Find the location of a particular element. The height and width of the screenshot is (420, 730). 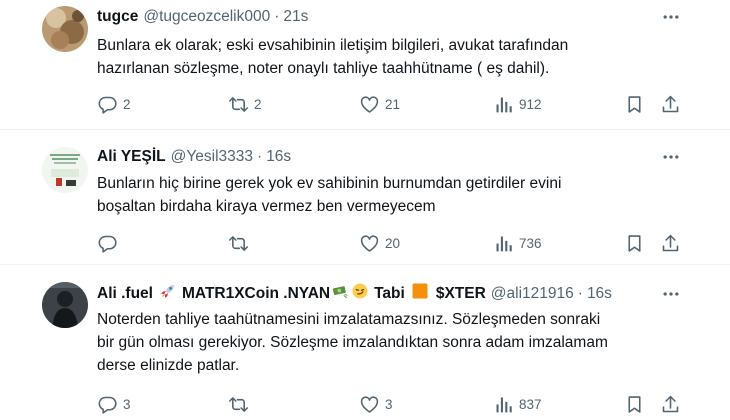

like-button: 20 is located at coordinates (379, 243).